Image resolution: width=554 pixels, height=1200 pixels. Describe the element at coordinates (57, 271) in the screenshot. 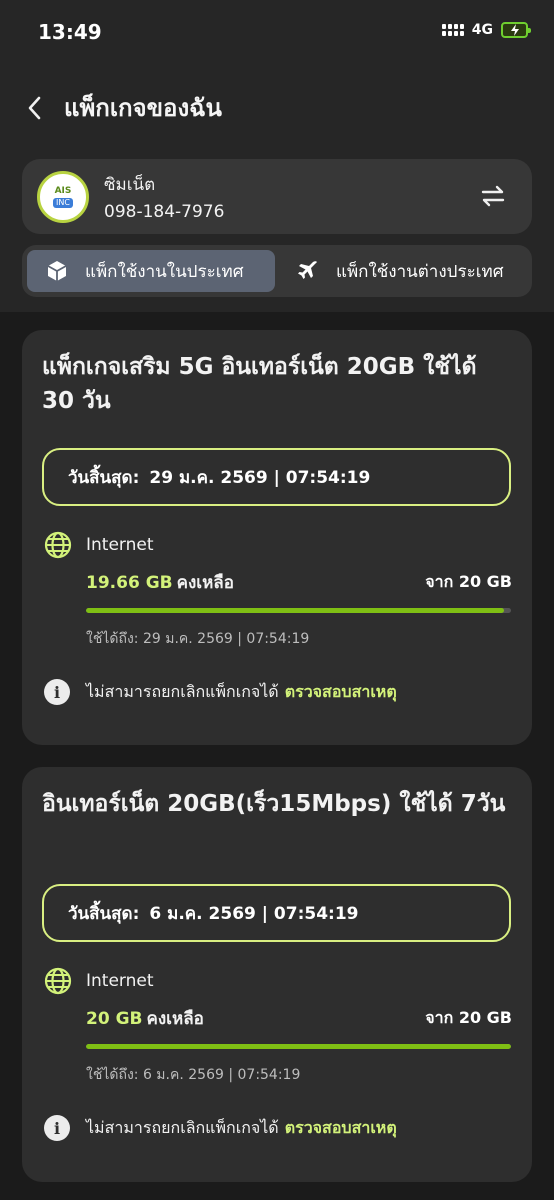

I see `box-icon` at that location.